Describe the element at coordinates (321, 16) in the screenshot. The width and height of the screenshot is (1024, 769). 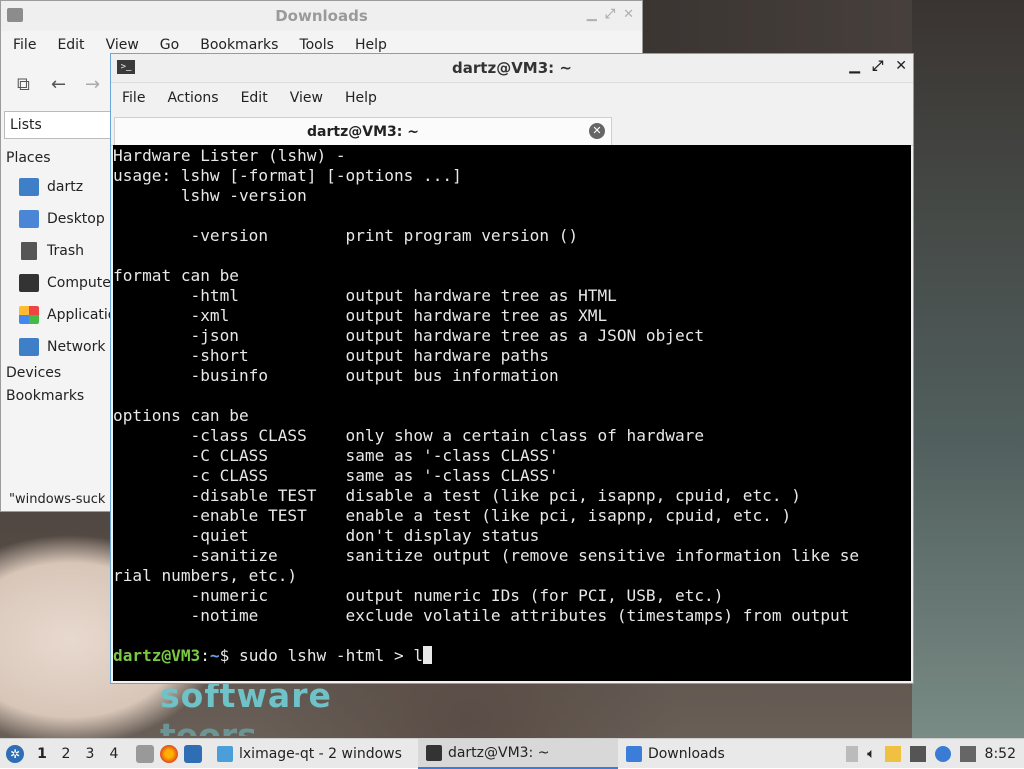
I see `title-bar: Downloads ▁ ⤢ ✕` at that location.